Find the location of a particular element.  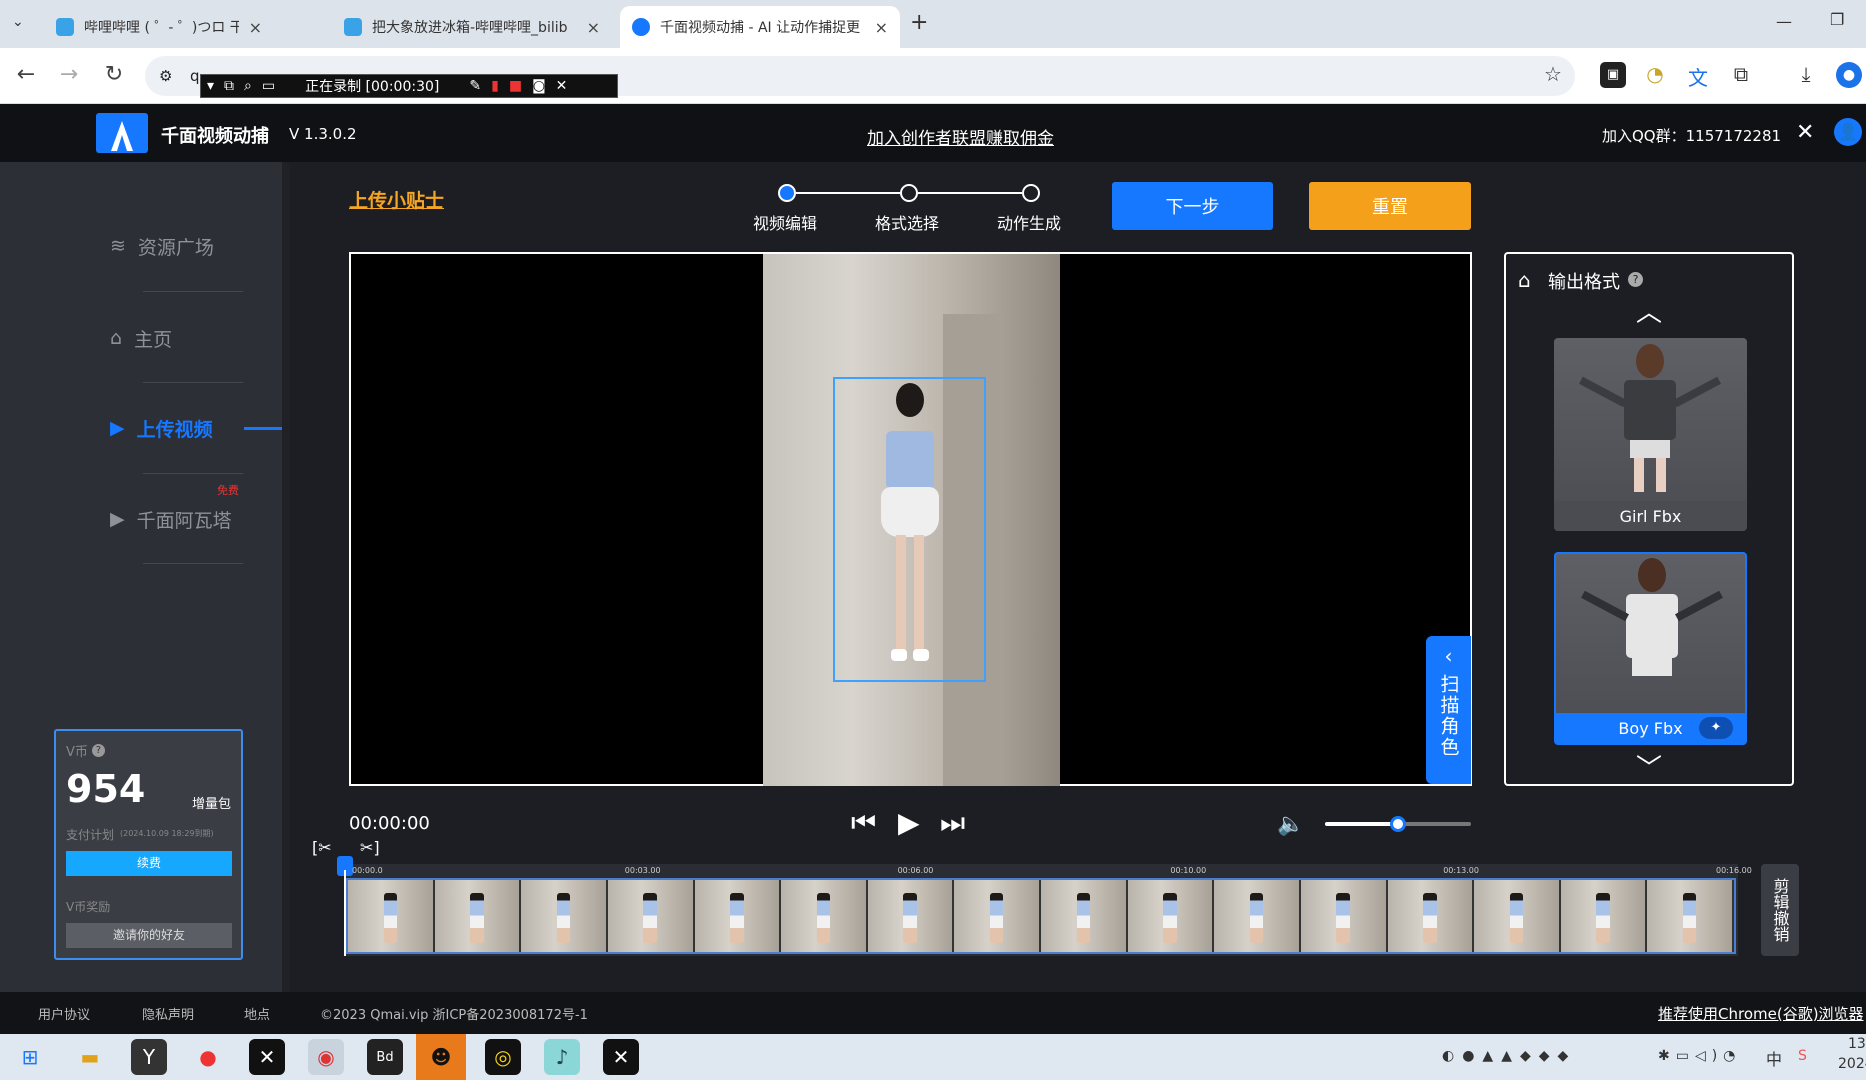

footer-link-user-agreement: 用户协议 is located at coordinates (64, 1013).